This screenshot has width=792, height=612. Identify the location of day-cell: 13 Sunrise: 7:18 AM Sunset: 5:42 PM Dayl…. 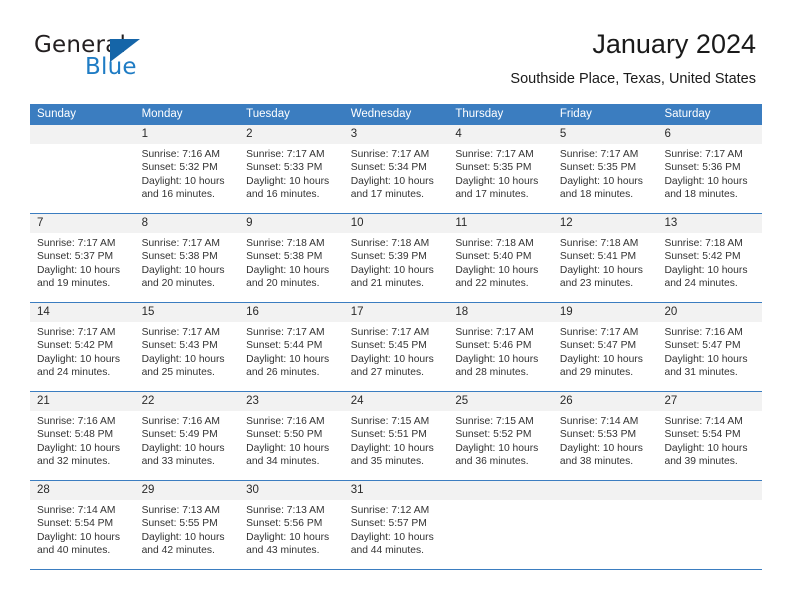
(710, 258).